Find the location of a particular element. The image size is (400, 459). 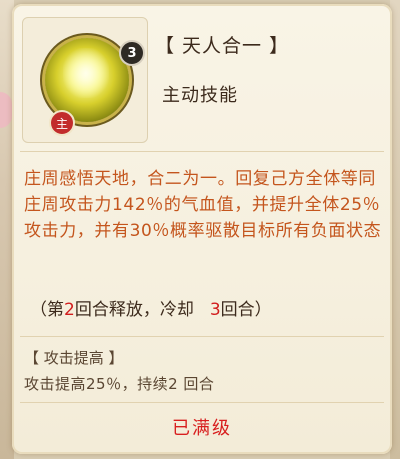

cooldown-middle: 回合释放，冷却 is located at coordinates (134, 310).